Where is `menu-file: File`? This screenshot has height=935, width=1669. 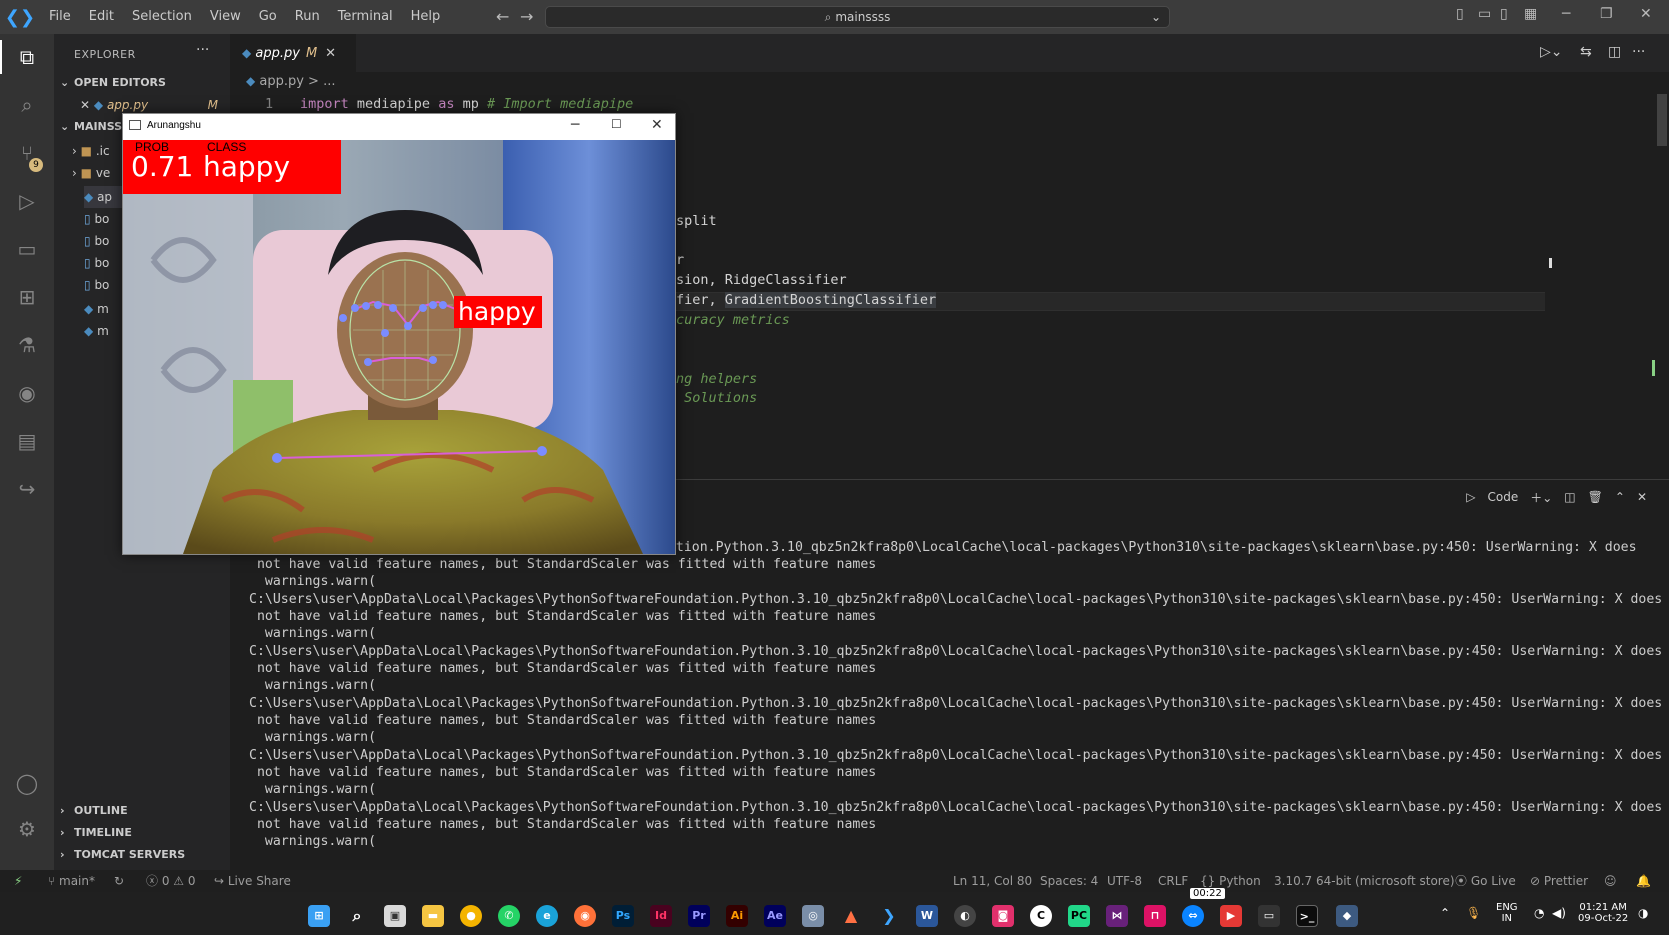
menu-file: File is located at coordinates (60, 17).